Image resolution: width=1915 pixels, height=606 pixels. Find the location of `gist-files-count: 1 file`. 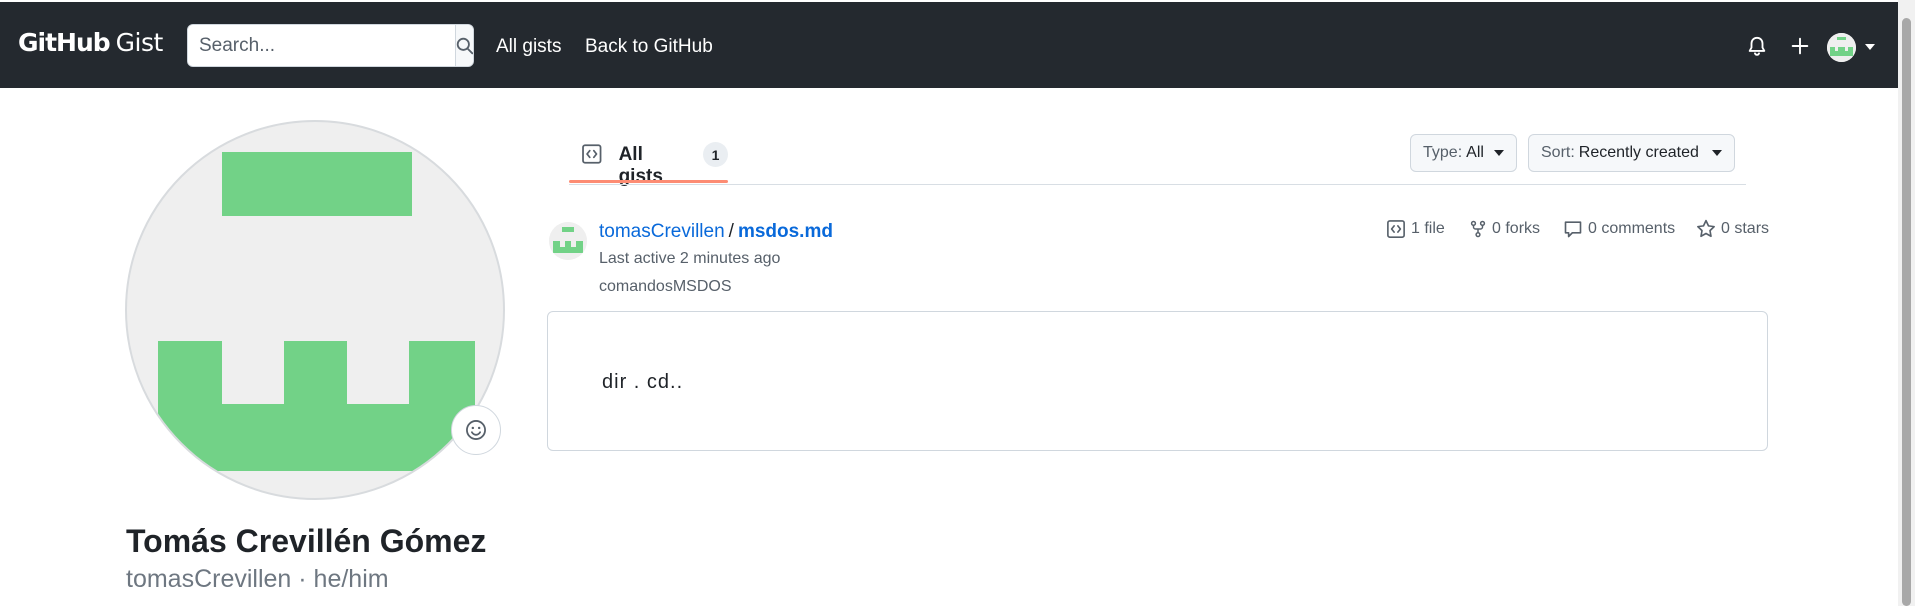

gist-files-count: 1 file is located at coordinates (1428, 228).